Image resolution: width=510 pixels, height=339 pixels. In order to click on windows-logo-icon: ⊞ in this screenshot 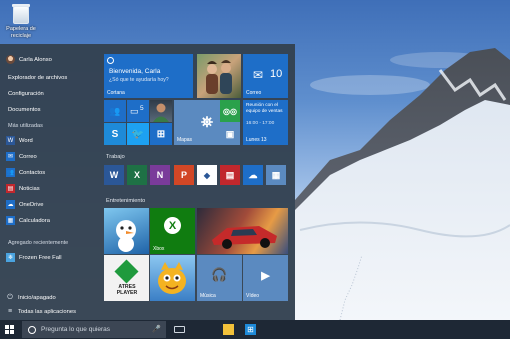, I will do `click(161, 134)`.